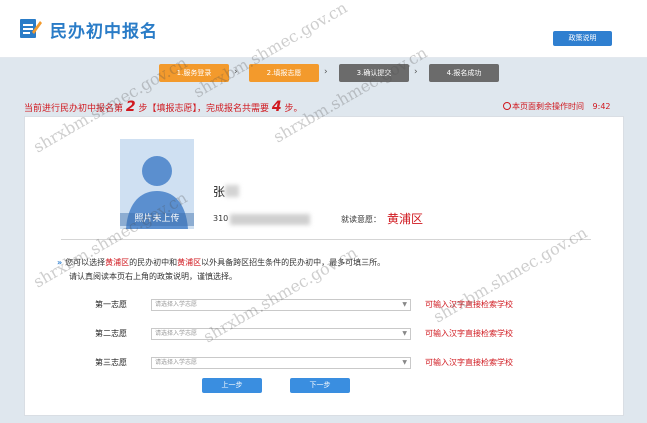 Image resolution: width=647 pixels, height=423 pixels. I want to click on info-text-a: 您可以选择, so click(85, 262).